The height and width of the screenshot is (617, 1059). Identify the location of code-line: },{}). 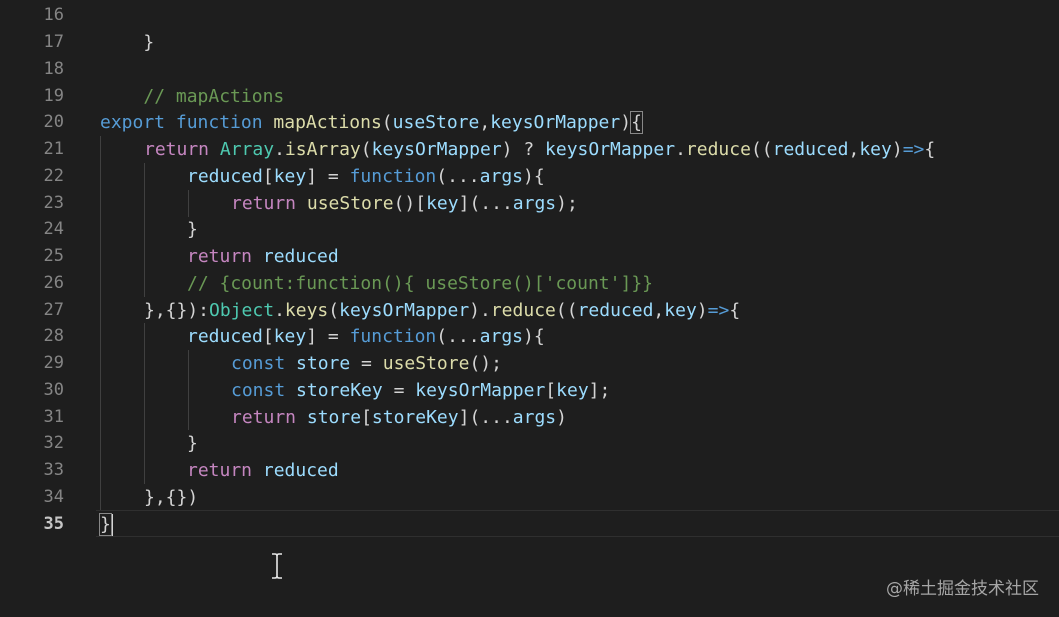
(171, 497).